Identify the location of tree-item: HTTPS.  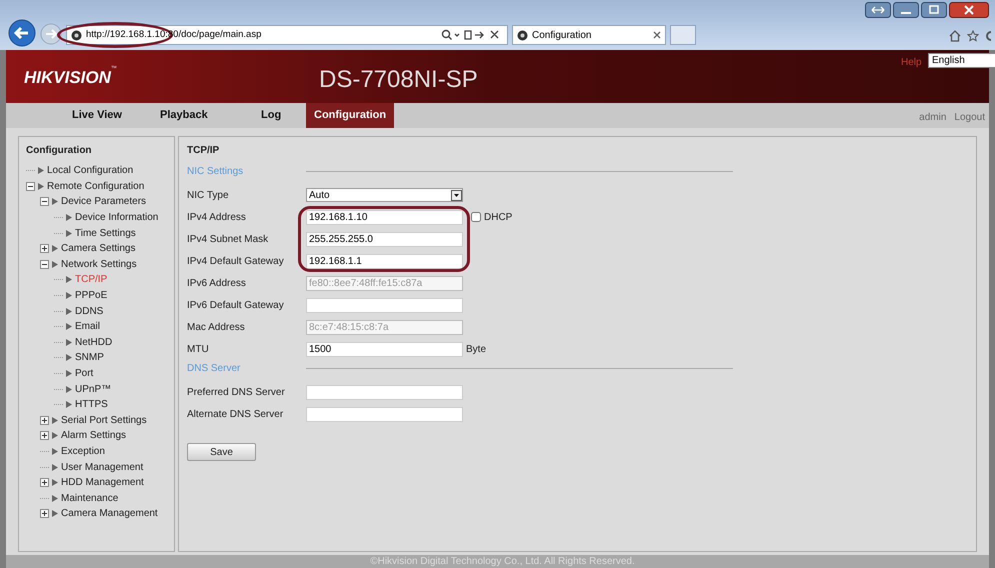
(91, 404).